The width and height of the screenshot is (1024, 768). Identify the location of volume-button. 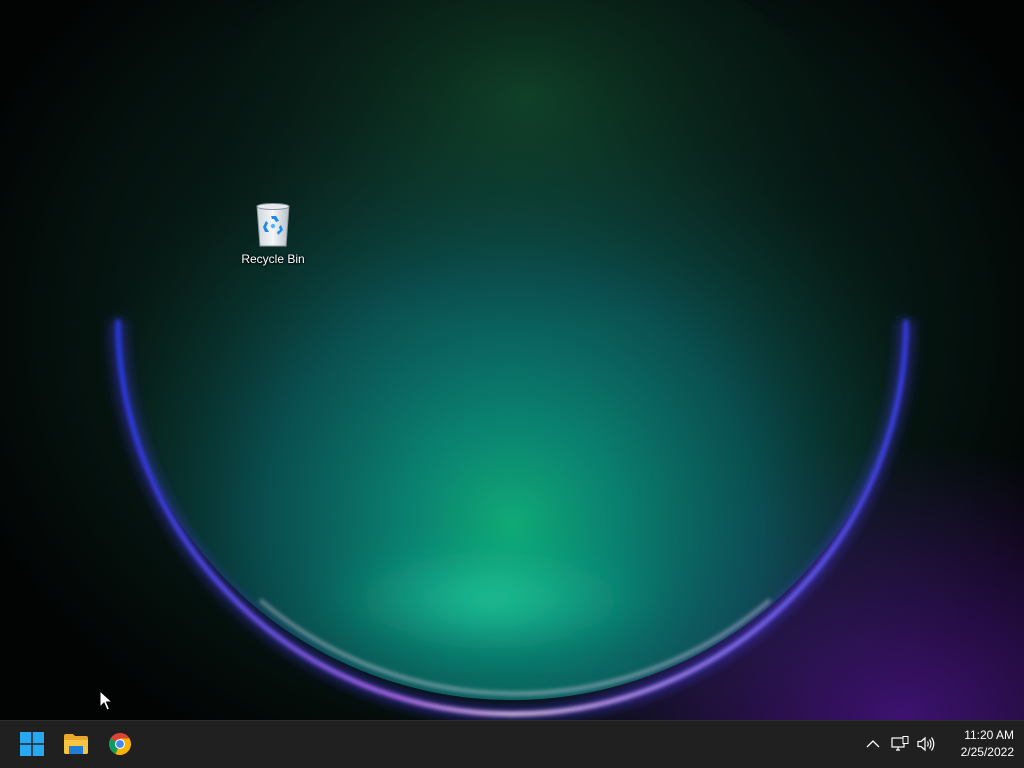
(926, 744).